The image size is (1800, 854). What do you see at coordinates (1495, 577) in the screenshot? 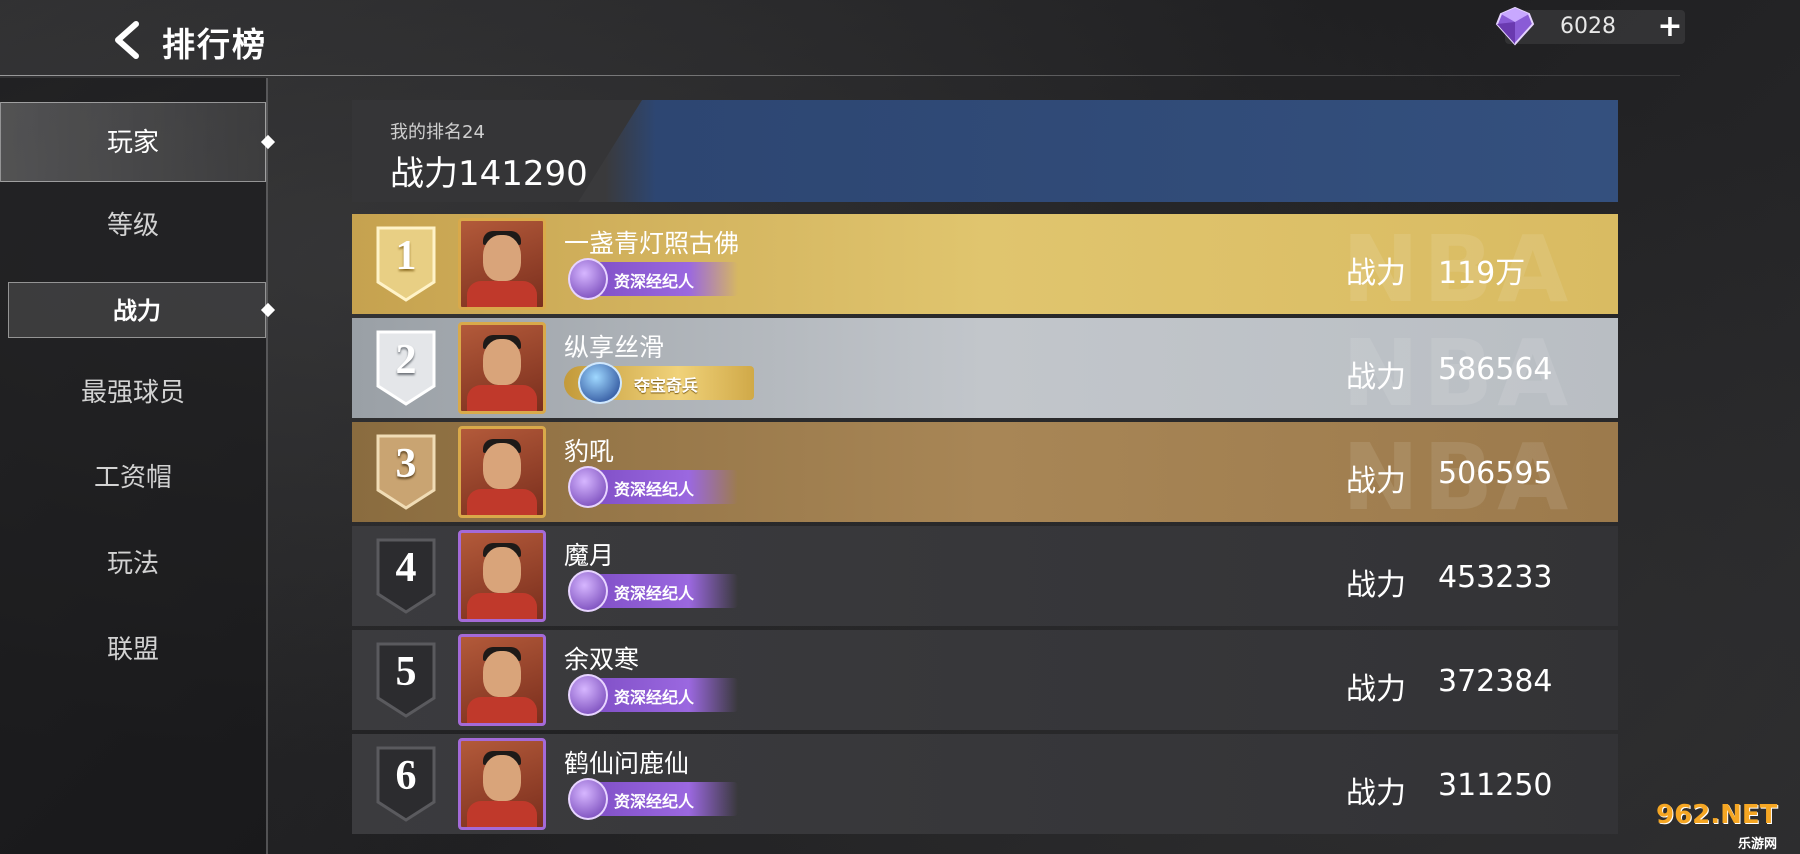
I see `power-value: 453233` at bounding box center [1495, 577].